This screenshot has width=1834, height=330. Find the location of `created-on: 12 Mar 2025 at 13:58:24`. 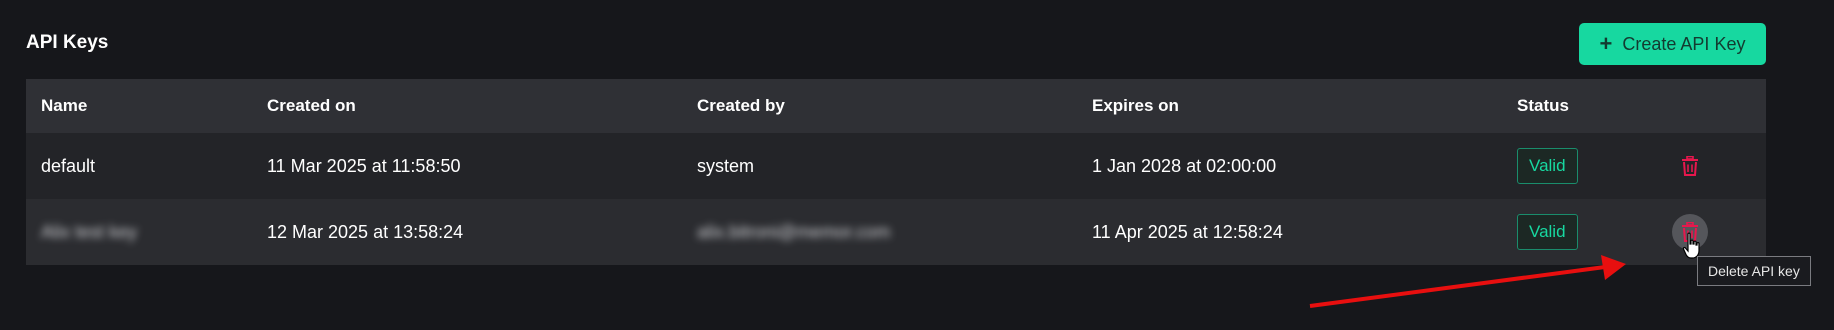

created-on: 12 Mar 2025 at 13:58:24 is located at coordinates (365, 231).